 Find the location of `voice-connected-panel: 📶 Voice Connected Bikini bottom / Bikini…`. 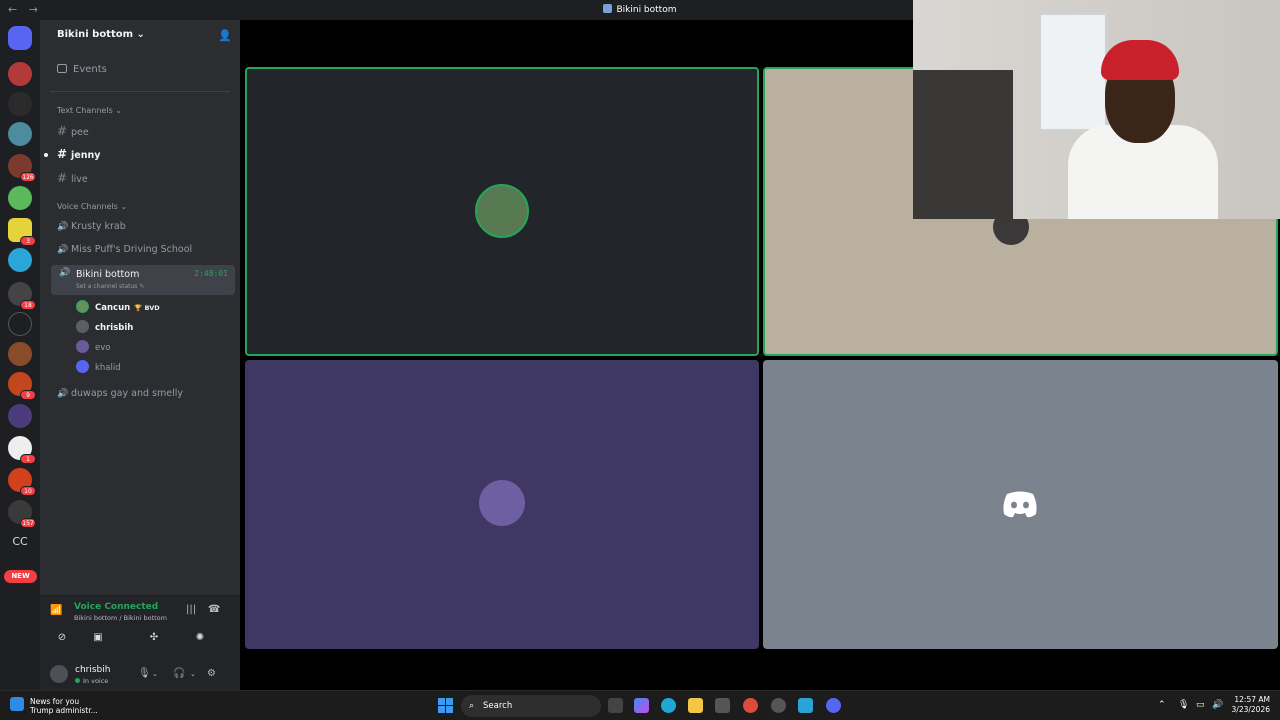

voice-connected-panel: 📶 Voice Connected Bikini bottom / Bikini… is located at coordinates (140, 626).